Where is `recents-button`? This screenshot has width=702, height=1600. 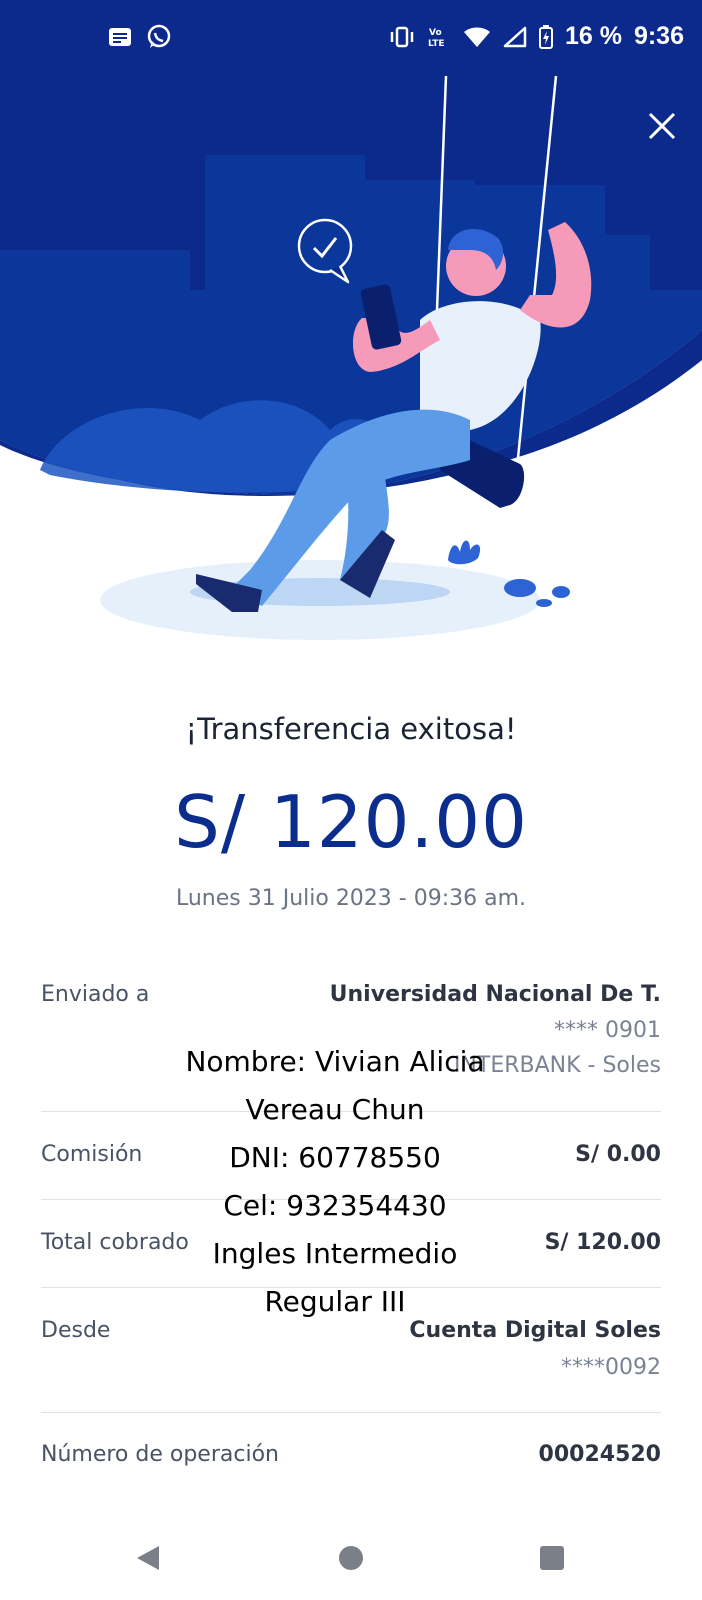
recents-button is located at coordinates (552, 1558).